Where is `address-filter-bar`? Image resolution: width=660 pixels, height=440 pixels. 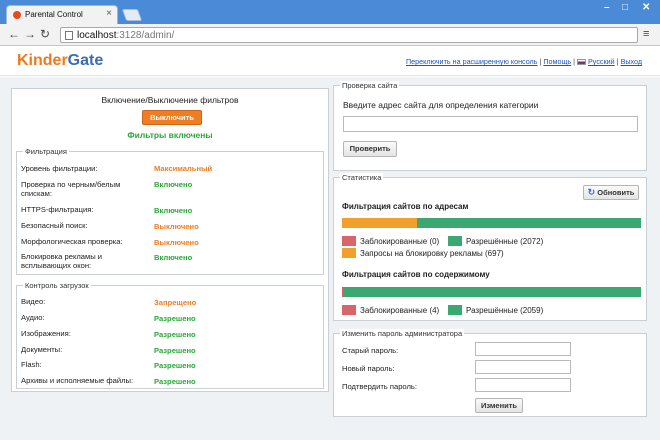
address-filter-bar is located at coordinates (491, 223).